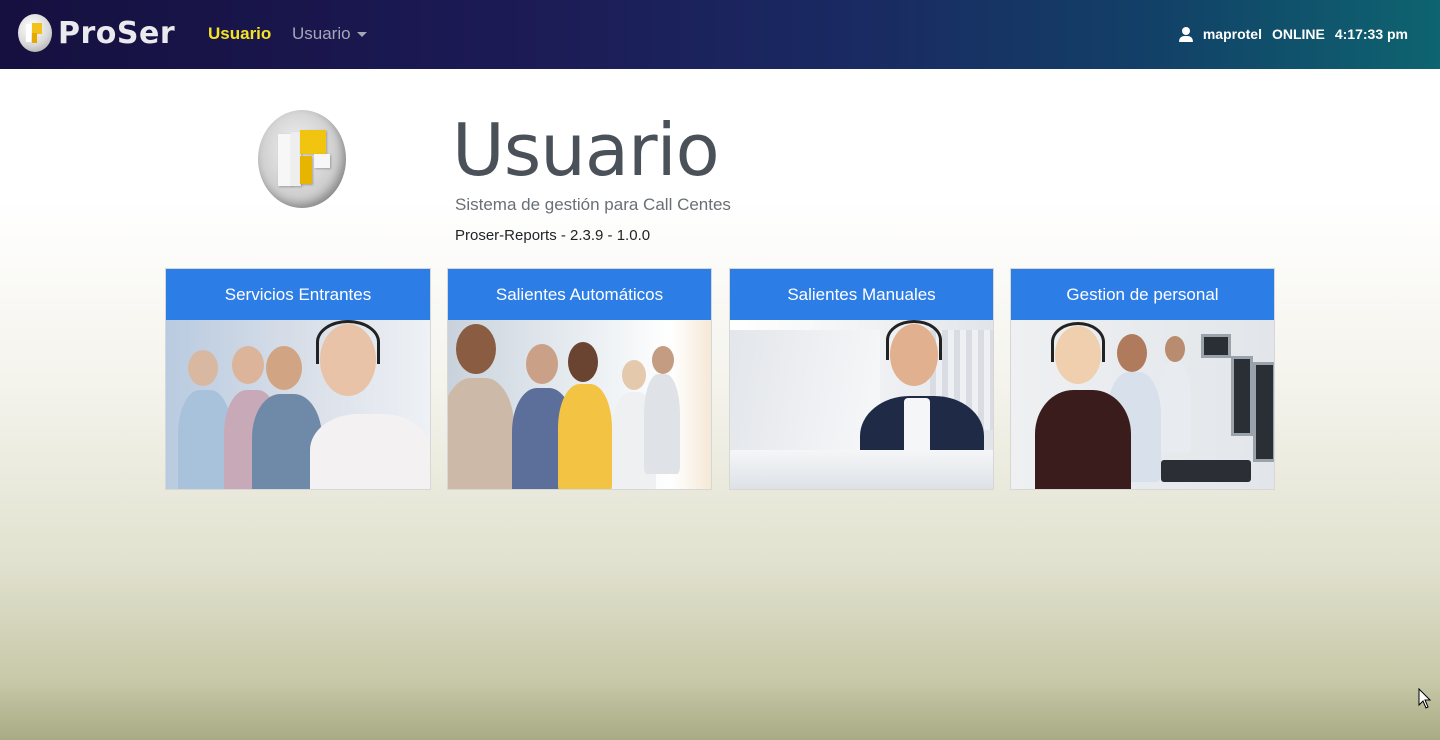 The image size is (1440, 740). I want to click on card-salientes-manuales: Salientes Manuales, so click(861, 379).